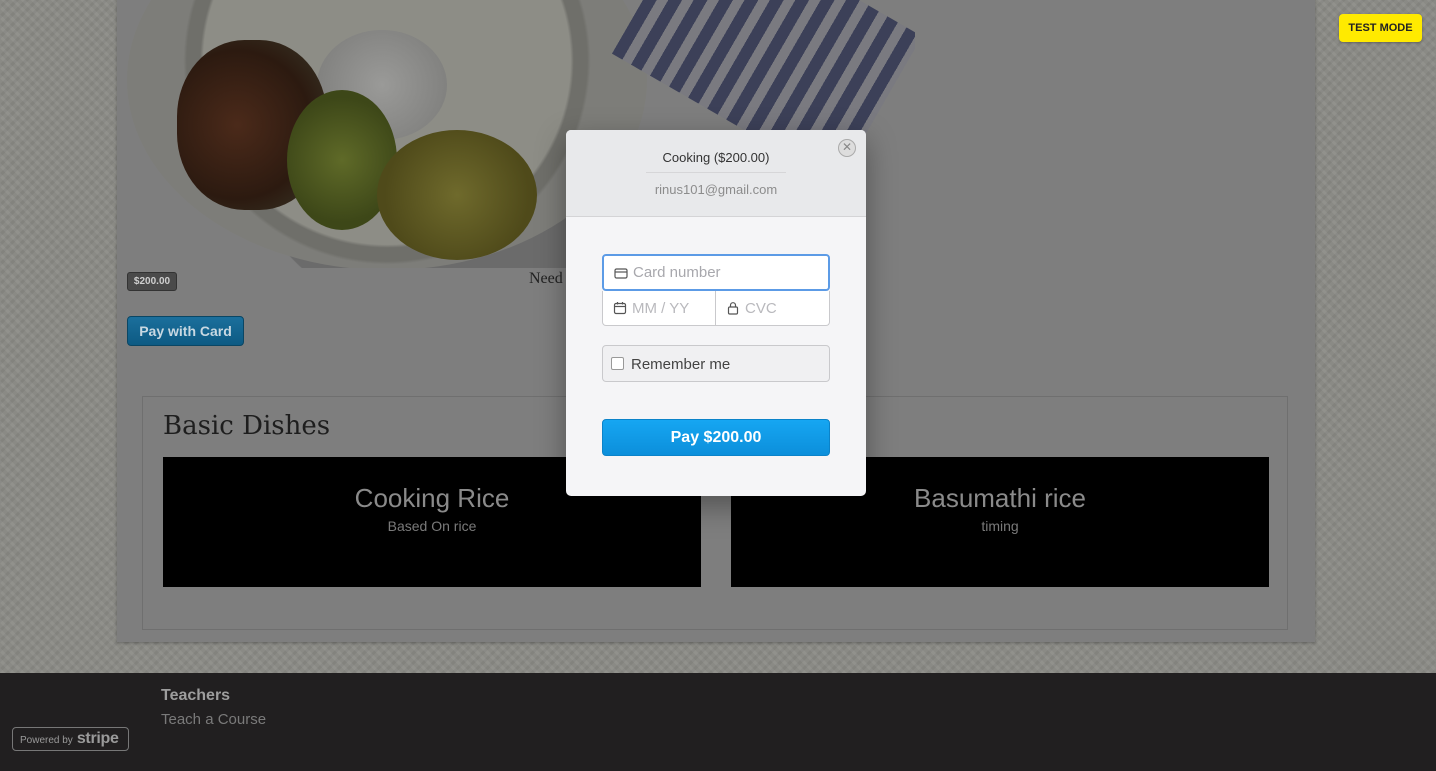 The height and width of the screenshot is (771, 1436). Describe the element at coordinates (620, 308) in the screenshot. I see `calendar-icon` at that location.